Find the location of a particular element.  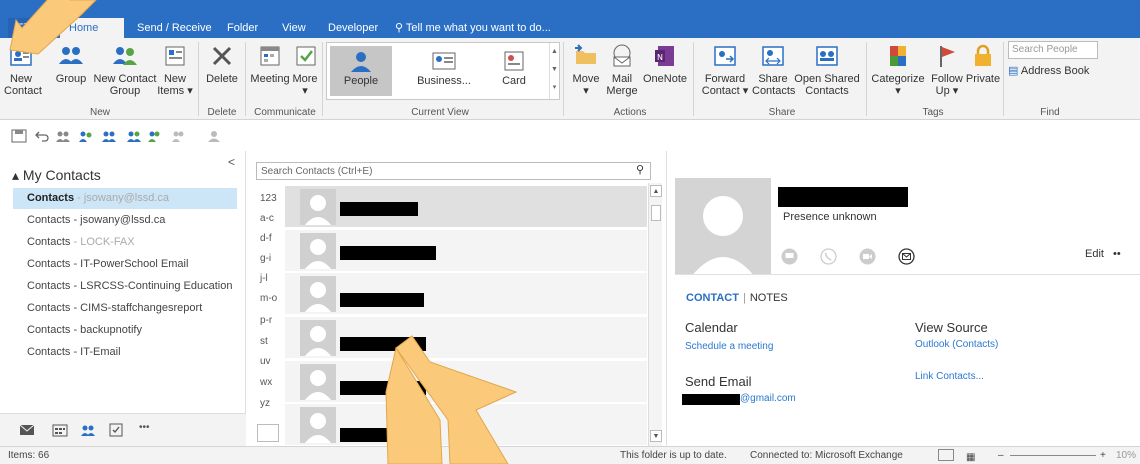

nav-contacts-it-powerschool: Contacts - IT-PowerSchool Email is located at coordinates (125, 264).